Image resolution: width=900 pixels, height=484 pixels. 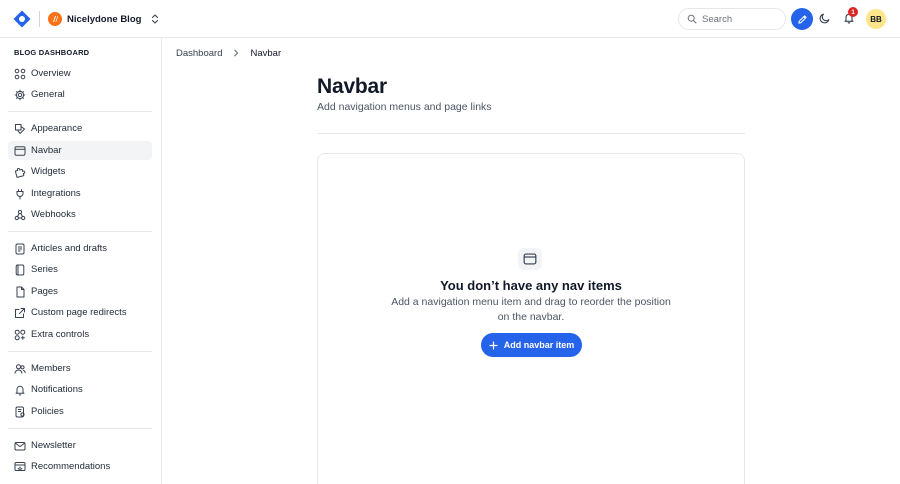 What do you see at coordinates (80, 269) in the screenshot?
I see `sidebar-item-series: Series` at bounding box center [80, 269].